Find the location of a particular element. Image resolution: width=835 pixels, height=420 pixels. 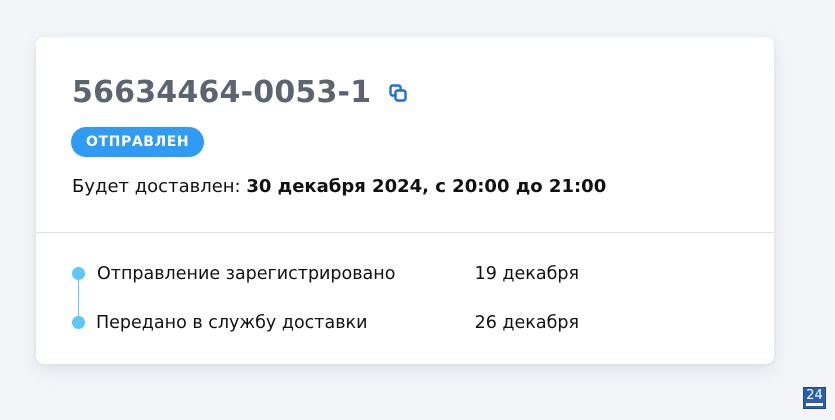

delivery-label: Будет доставлен: is located at coordinates (159, 186).